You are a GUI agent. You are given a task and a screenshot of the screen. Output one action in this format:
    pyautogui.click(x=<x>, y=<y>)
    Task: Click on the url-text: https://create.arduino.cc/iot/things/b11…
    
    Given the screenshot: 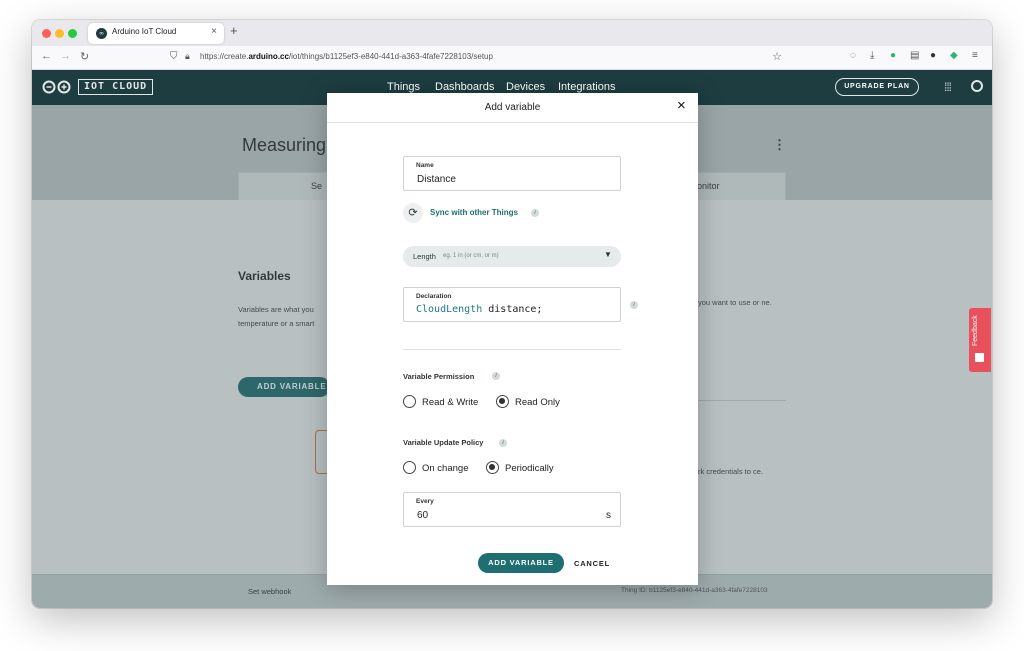 What is the action you would take?
    pyautogui.click(x=346, y=56)
    